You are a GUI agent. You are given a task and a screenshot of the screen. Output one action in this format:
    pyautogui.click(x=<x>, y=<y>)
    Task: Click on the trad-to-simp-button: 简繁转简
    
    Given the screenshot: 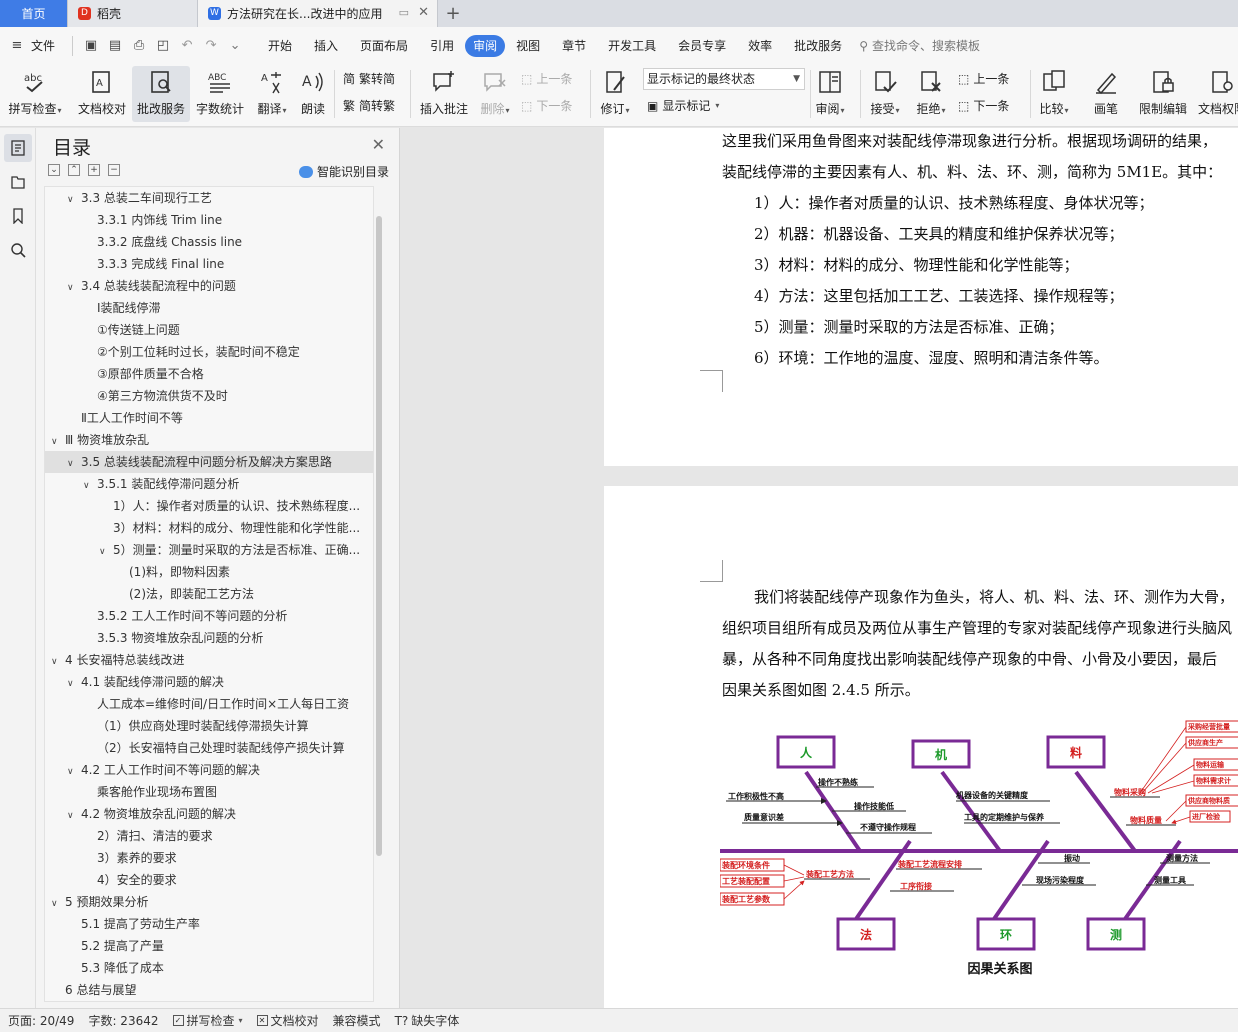 What is the action you would take?
    pyautogui.click(x=369, y=78)
    